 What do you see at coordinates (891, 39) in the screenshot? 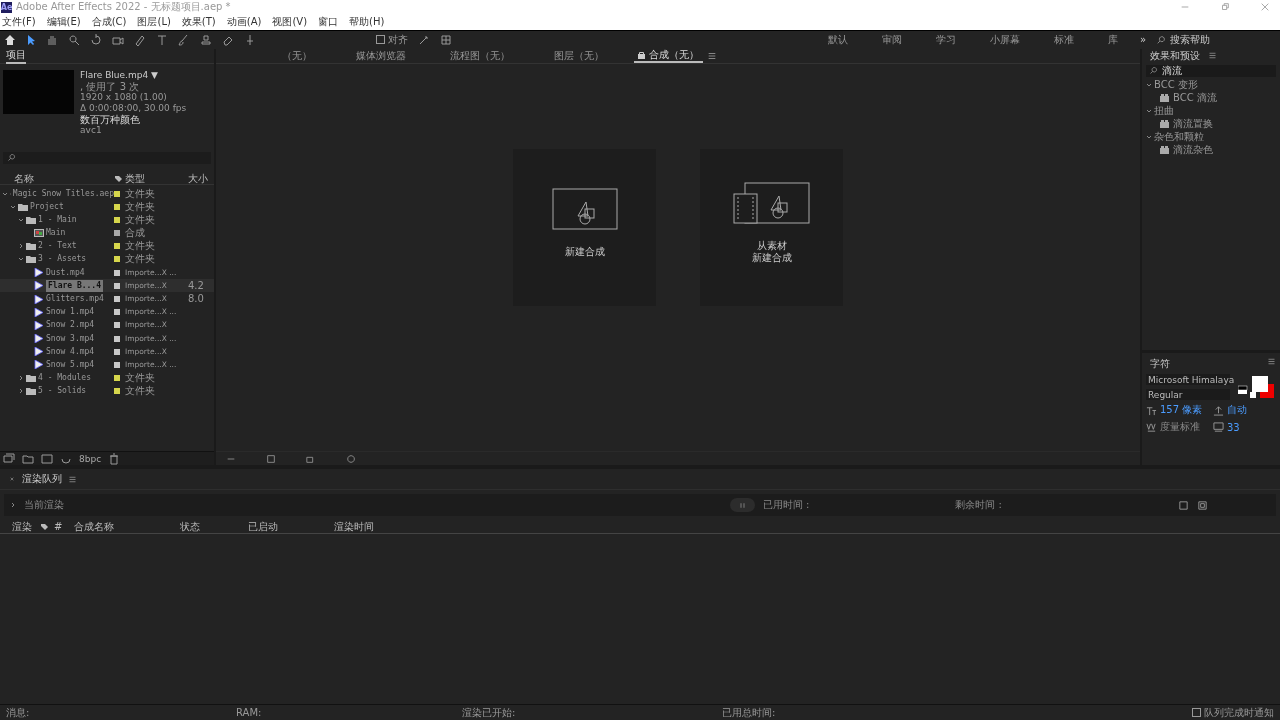
I see `workspace-tab: 审阅` at bounding box center [891, 39].